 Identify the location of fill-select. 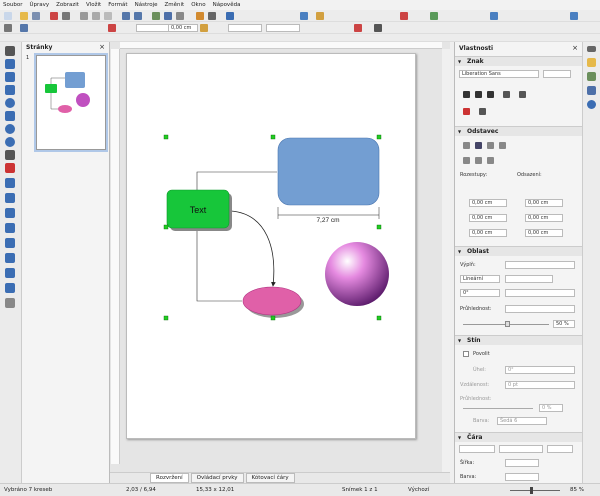
(283, 28).